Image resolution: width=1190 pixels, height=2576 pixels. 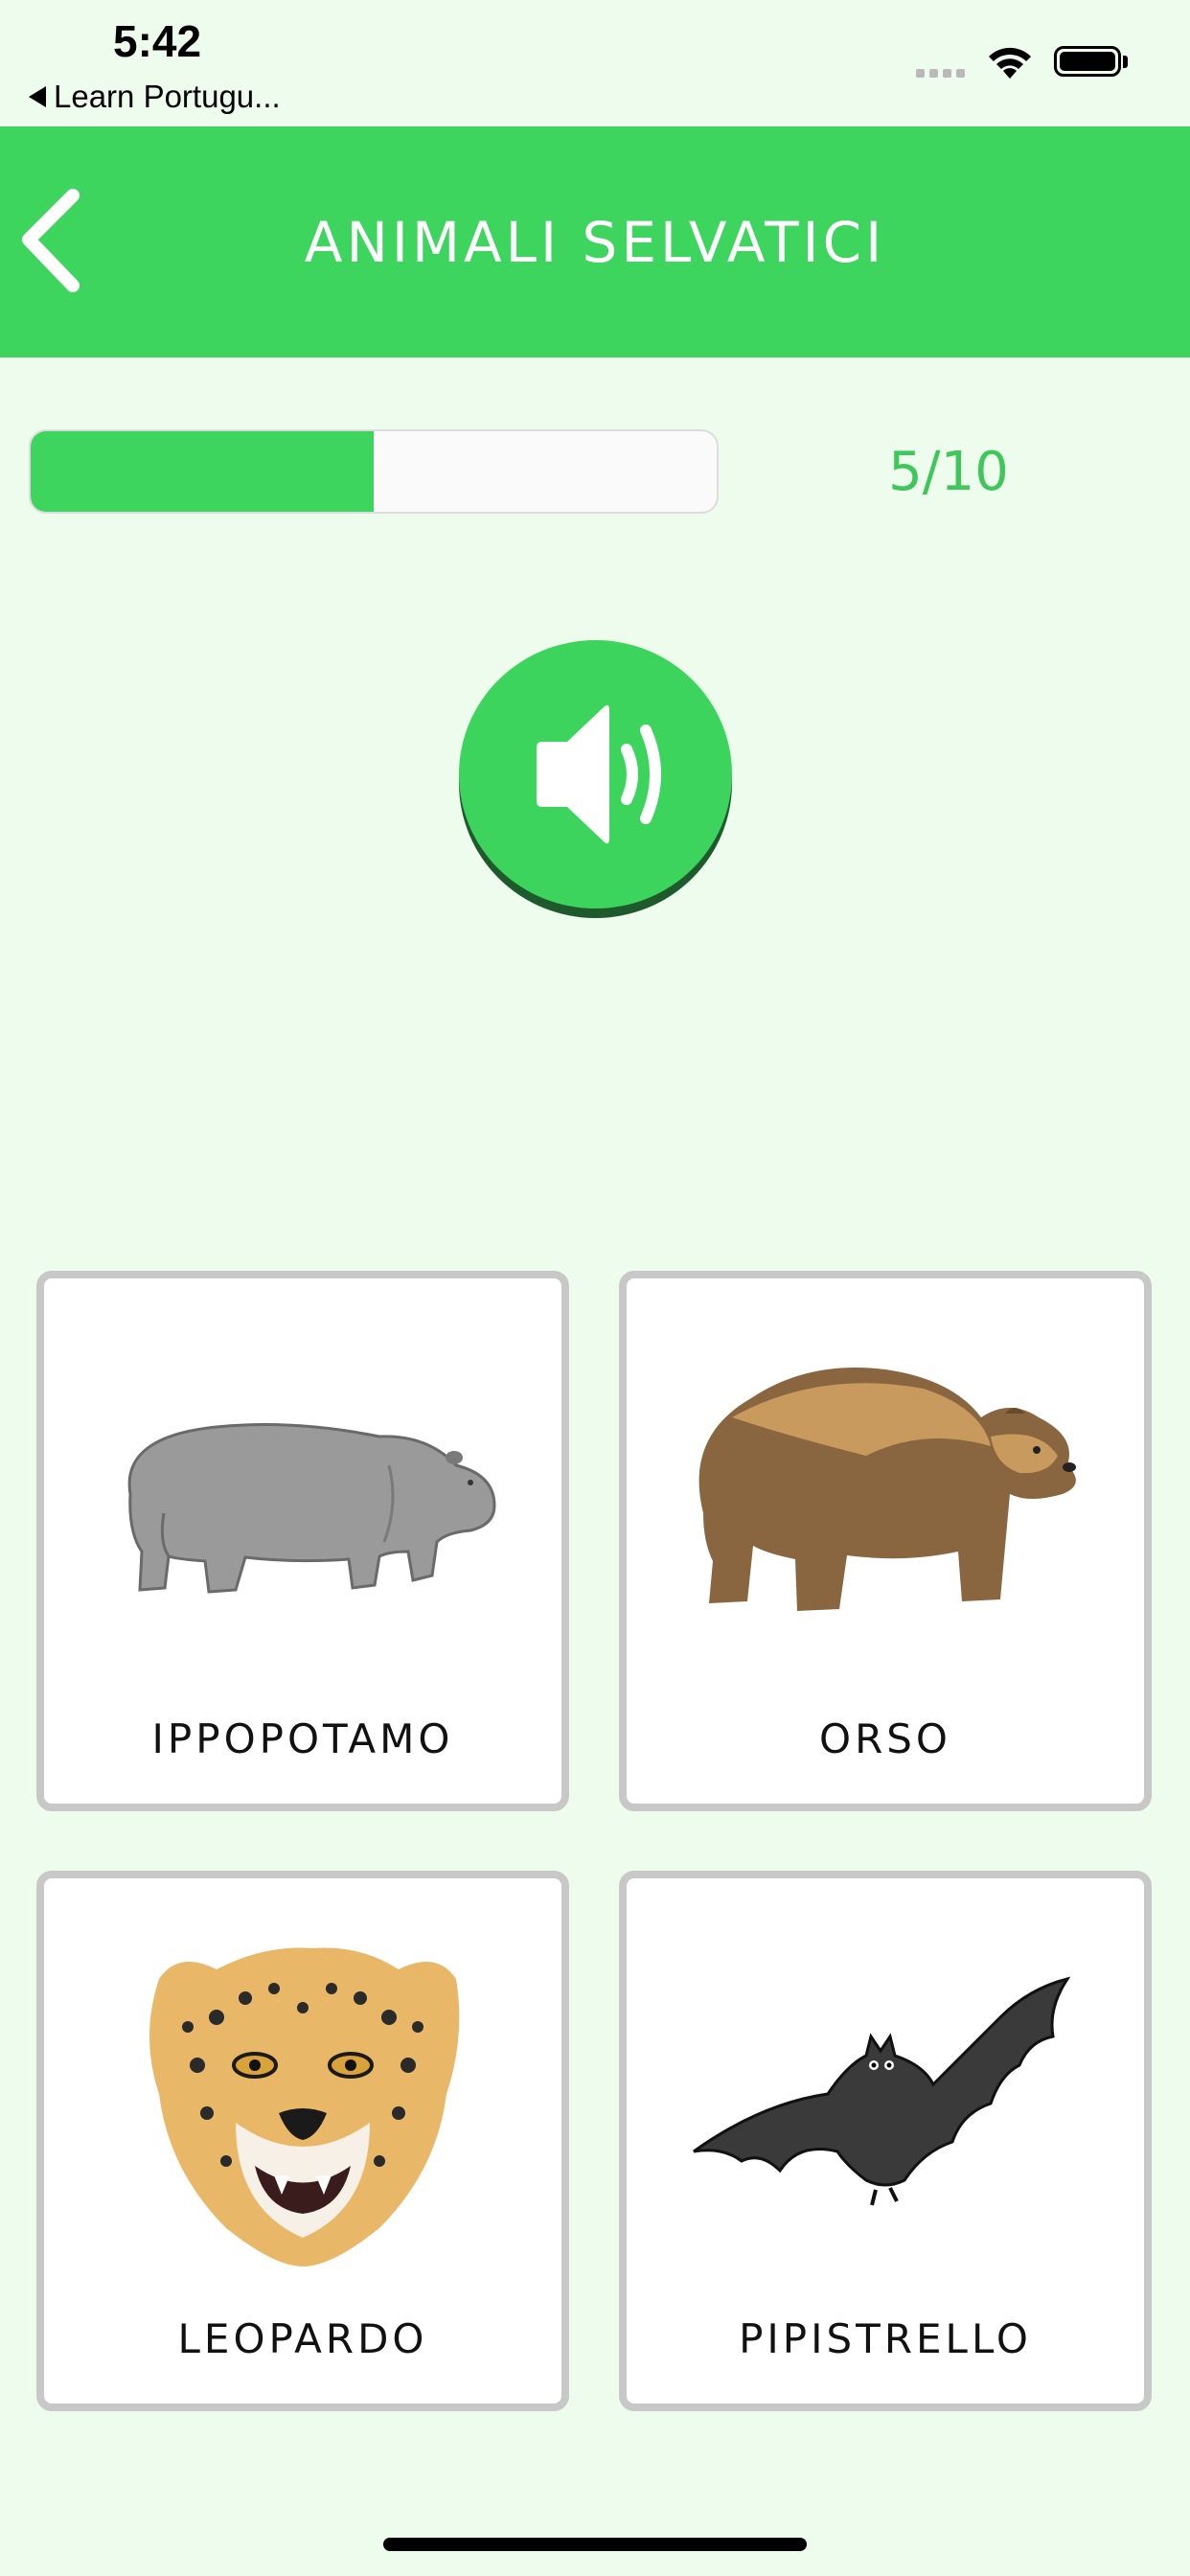 What do you see at coordinates (51, 240) in the screenshot?
I see `chevron-left-icon` at bounding box center [51, 240].